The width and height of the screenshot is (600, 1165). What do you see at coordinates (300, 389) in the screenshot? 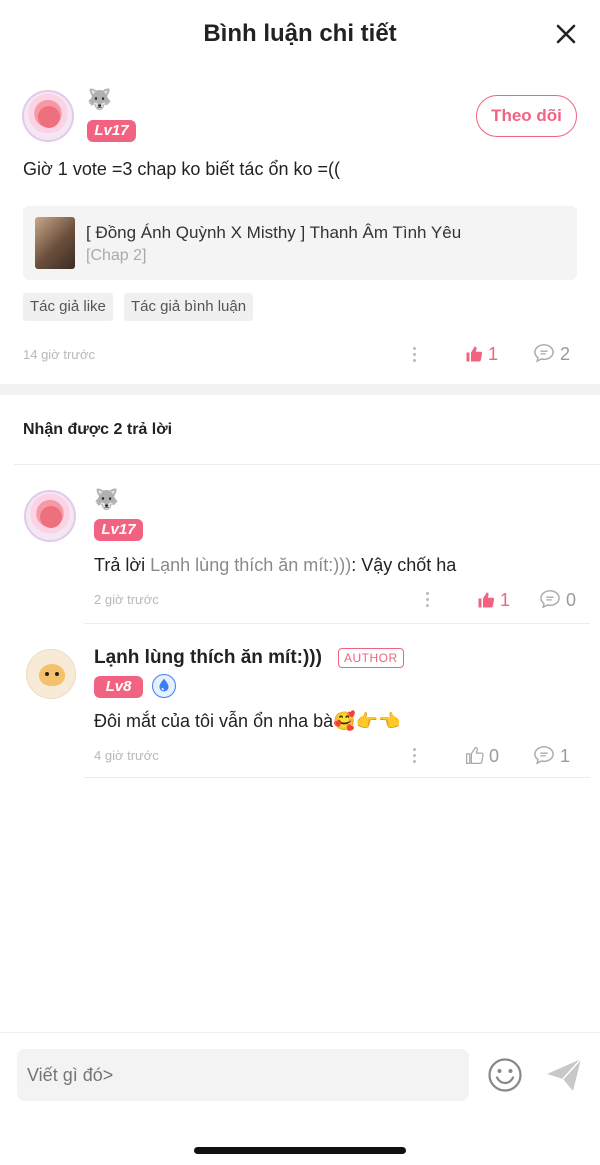
I see `section-divider` at bounding box center [300, 389].